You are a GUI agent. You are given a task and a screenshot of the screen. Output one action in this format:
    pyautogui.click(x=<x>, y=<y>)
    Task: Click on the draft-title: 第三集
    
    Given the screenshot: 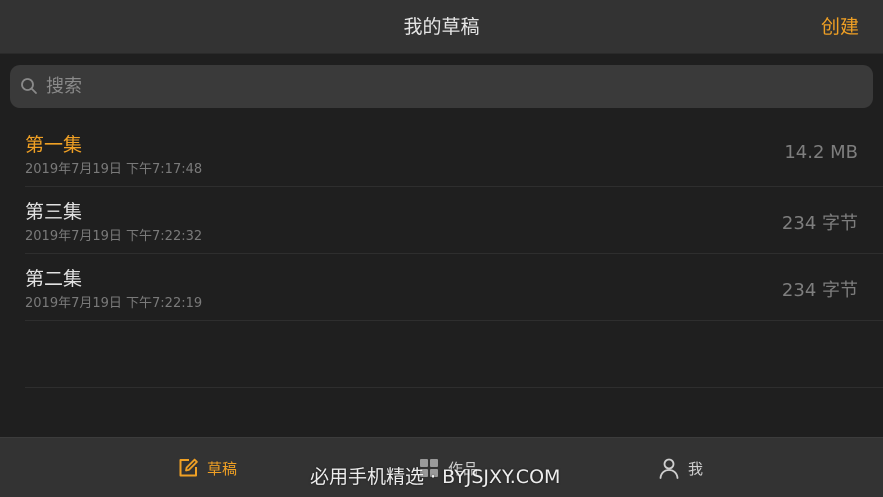 What is the action you would take?
    pyautogui.click(x=54, y=212)
    